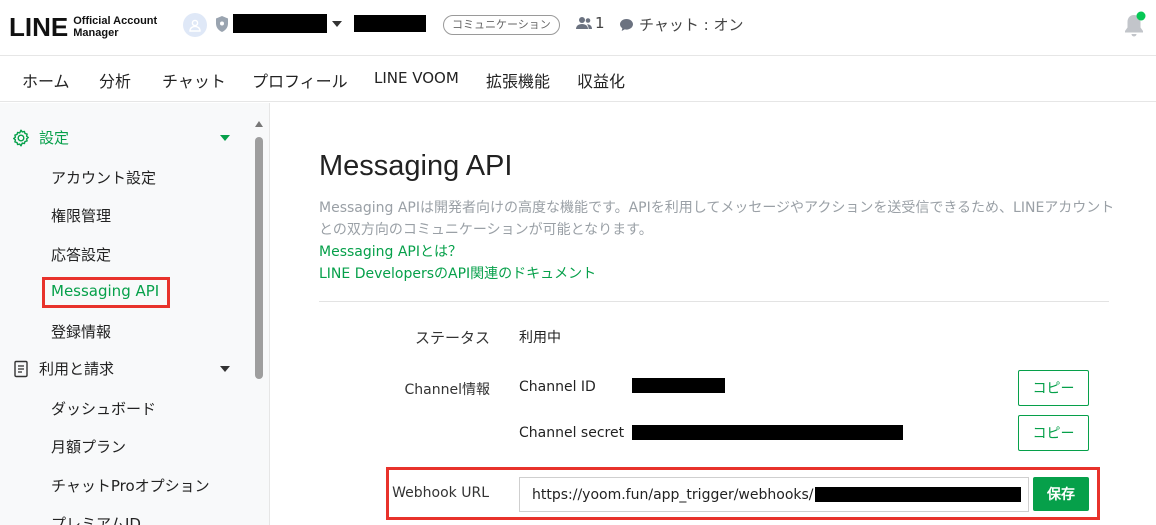 Image resolution: width=1156 pixels, height=525 pixels. Describe the element at coordinates (39, 27) in the screenshot. I see `logo-line-text: LINE` at that location.